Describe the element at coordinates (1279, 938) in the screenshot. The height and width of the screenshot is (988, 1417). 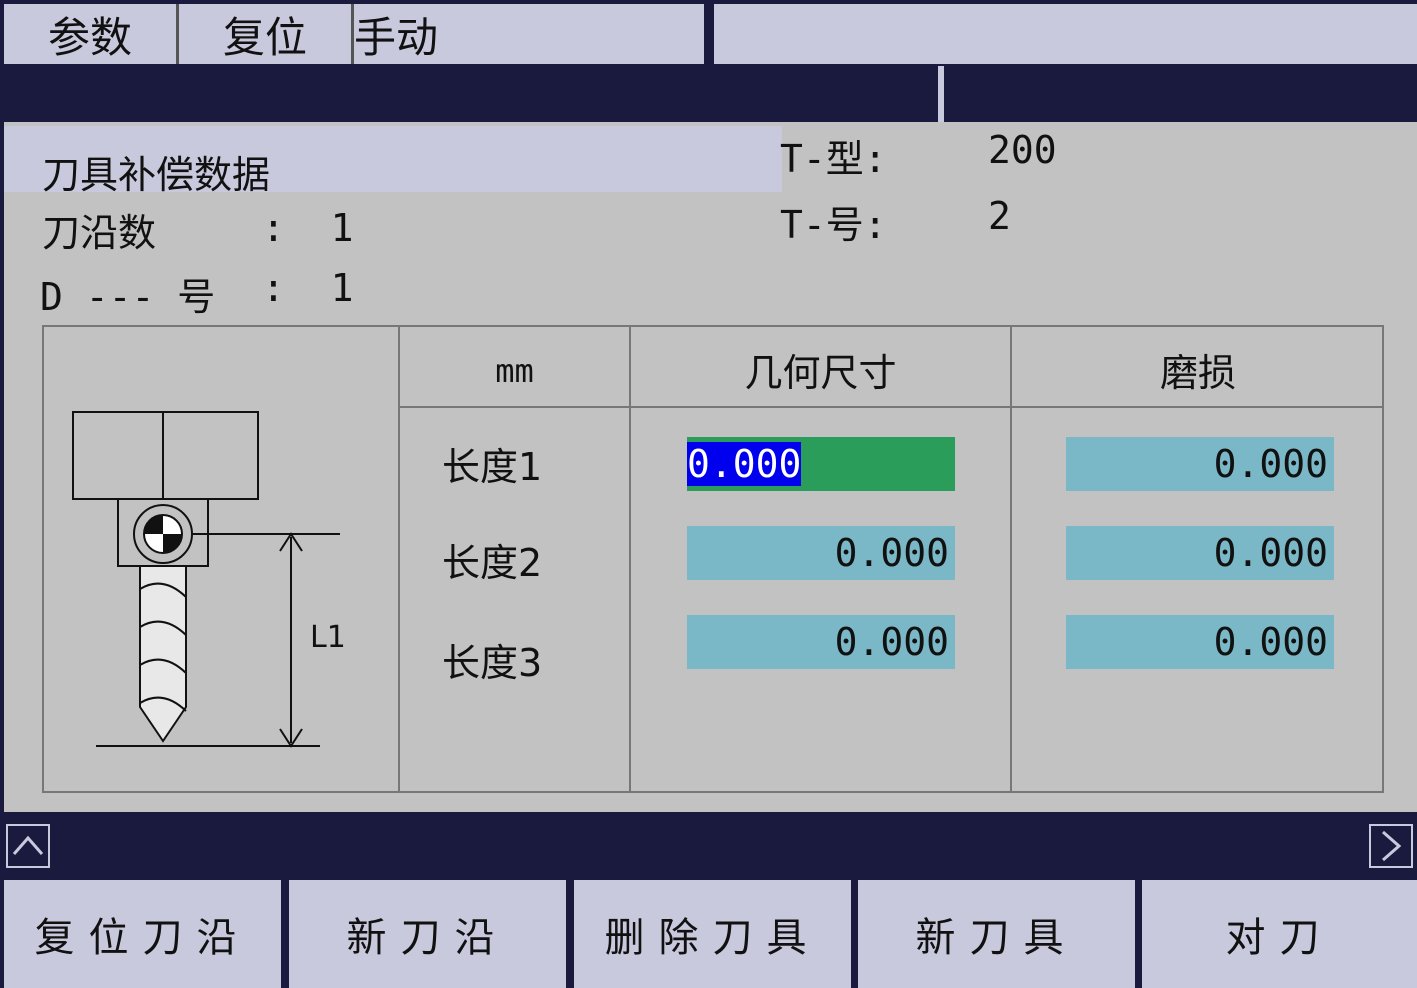
I see `tool-setting-label: 对刀` at that location.